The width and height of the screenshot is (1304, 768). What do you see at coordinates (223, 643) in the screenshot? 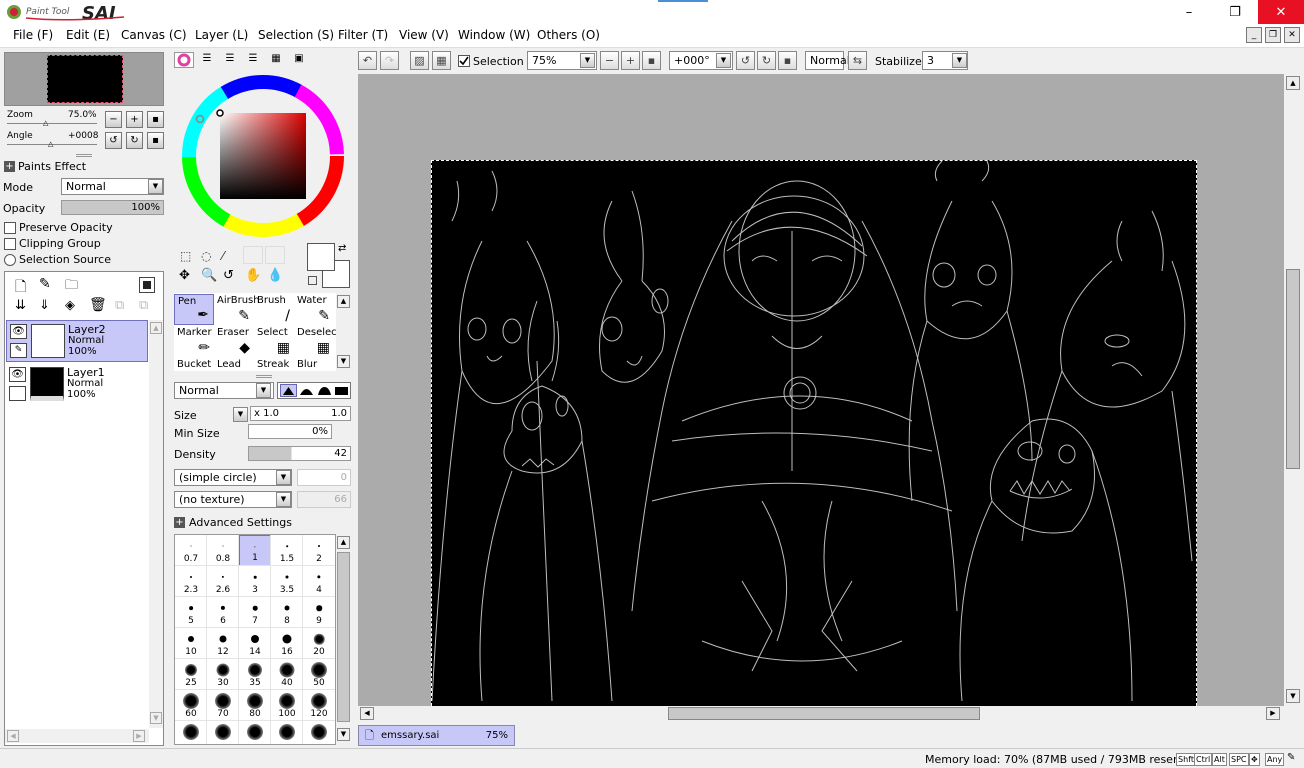
I see `brush-size-cell: 12` at bounding box center [223, 643].